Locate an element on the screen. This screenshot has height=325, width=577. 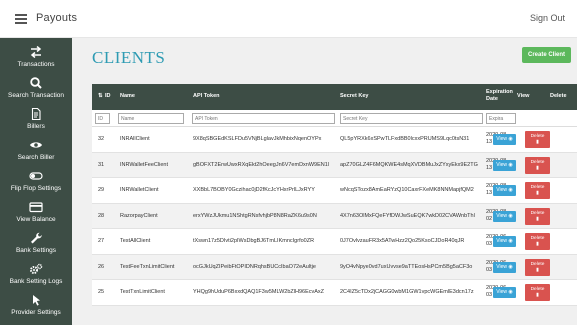
sidebar-item-bank-setting-logs: Bank Setting Logs is located at coordinates (36, 274).